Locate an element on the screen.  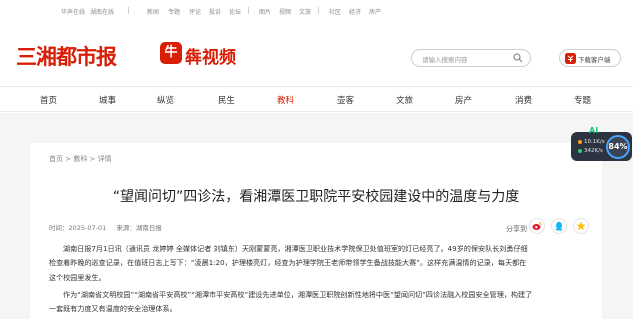
share-qq-button is located at coordinates (559, 226).